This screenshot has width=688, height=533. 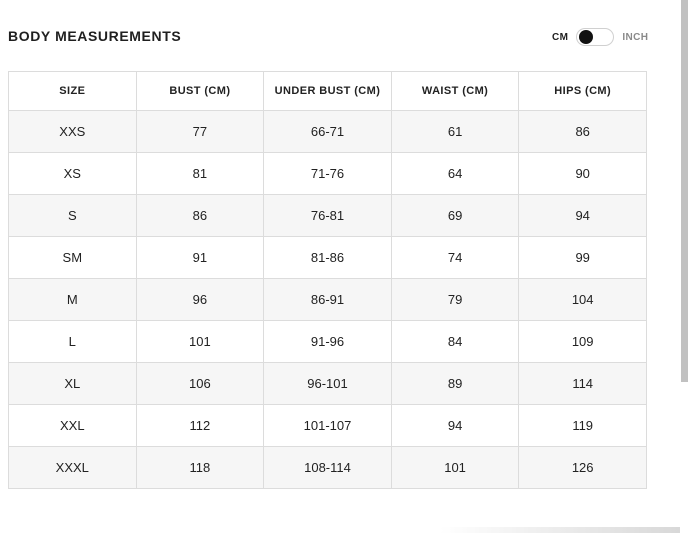 I want to click on cell-size: M, so click(x=72, y=299).